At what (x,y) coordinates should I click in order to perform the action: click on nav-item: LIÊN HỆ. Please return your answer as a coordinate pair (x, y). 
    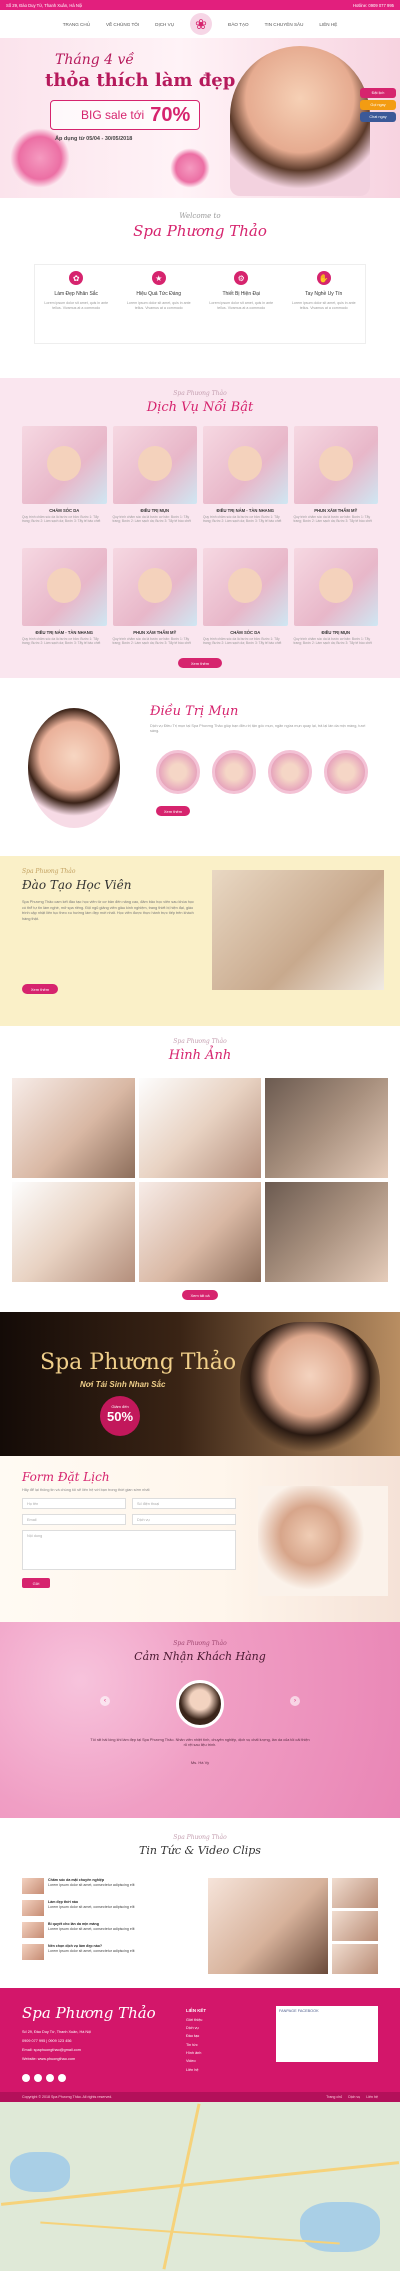
    Looking at the image, I should click on (328, 24).